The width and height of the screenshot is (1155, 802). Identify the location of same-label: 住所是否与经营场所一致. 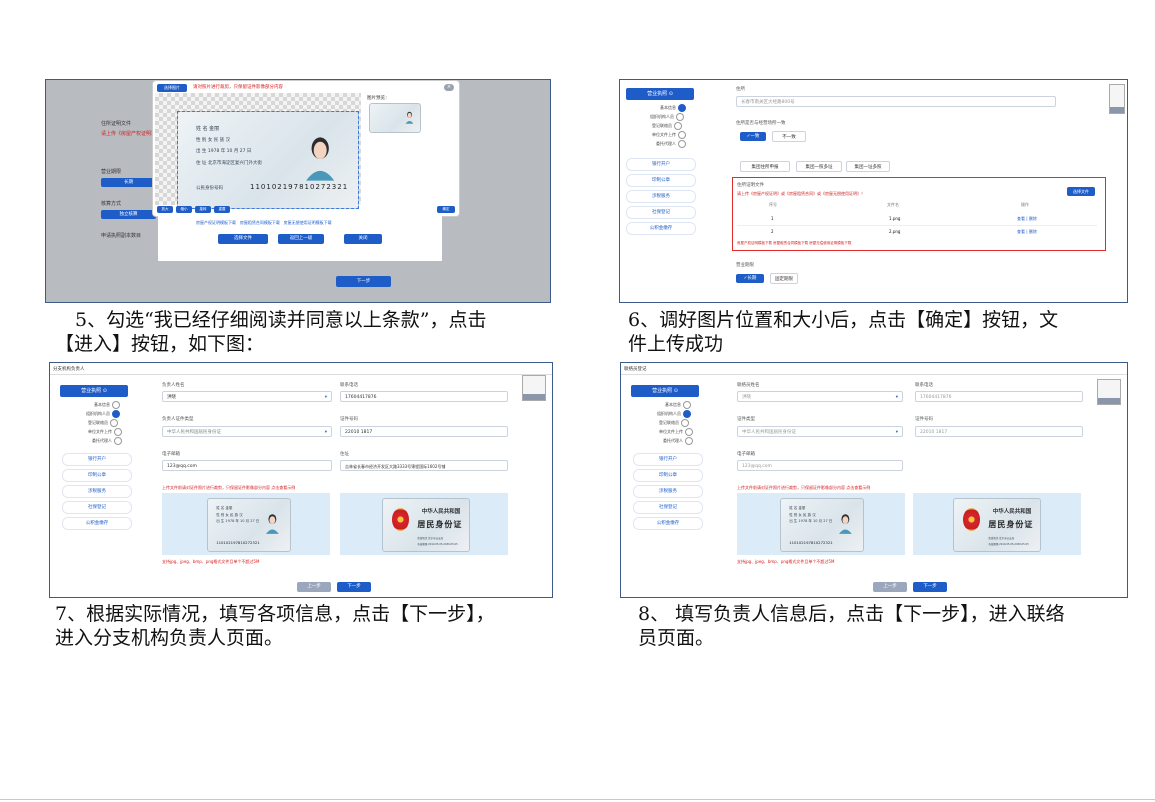
(761, 123).